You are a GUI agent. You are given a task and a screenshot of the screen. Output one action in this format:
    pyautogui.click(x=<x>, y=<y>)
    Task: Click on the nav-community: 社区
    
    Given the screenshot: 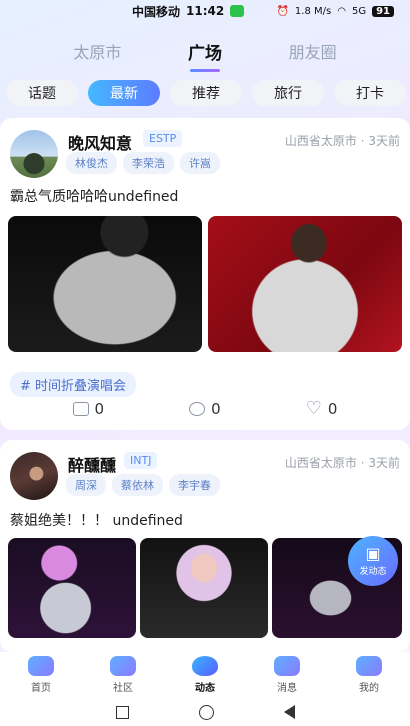 What is the action you would take?
    pyautogui.click(x=123, y=675)
    